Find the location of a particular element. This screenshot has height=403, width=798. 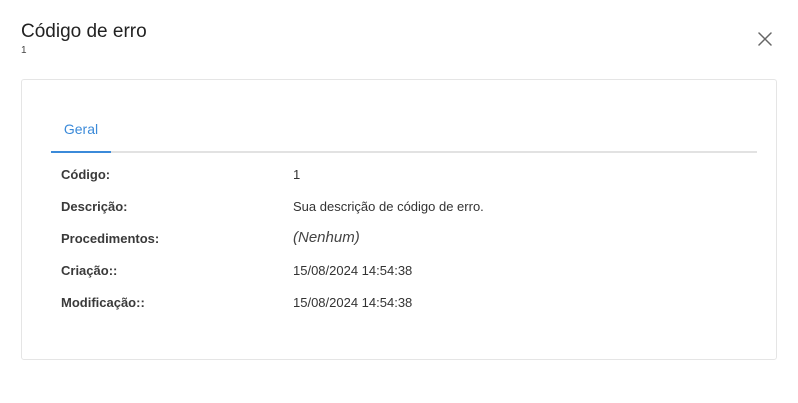

tab-active-indicator is located at coordinates (81, 152).